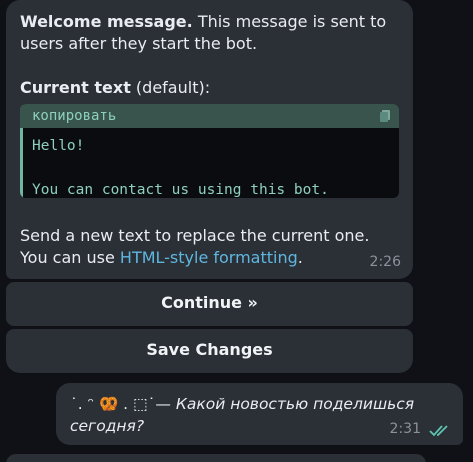 The height and width of the screenshot is (462, 473). What do you see at coordinates (75, 87) in the screenshot?
I see `current-text-title: Current text` at bounding box center [75, 87].